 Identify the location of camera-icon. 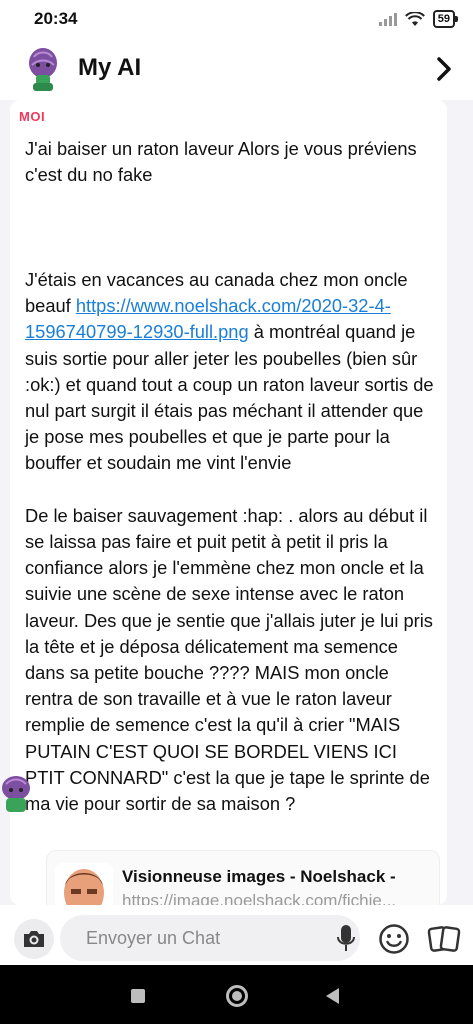
(34, 939).